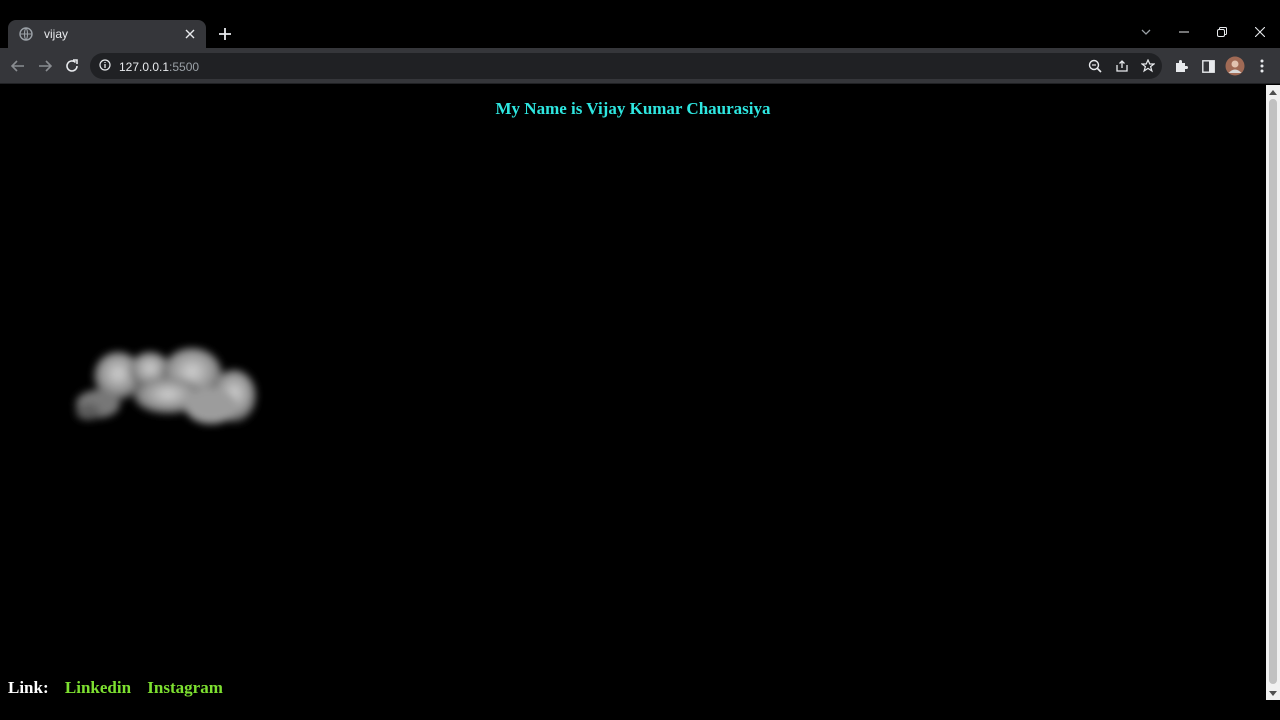 This screenshot has height=720, width=1280. What do you see at coordinates (185, 687) in the screenshot?
I see `instagram-link: Instagram` at bounding box center [185, 687].